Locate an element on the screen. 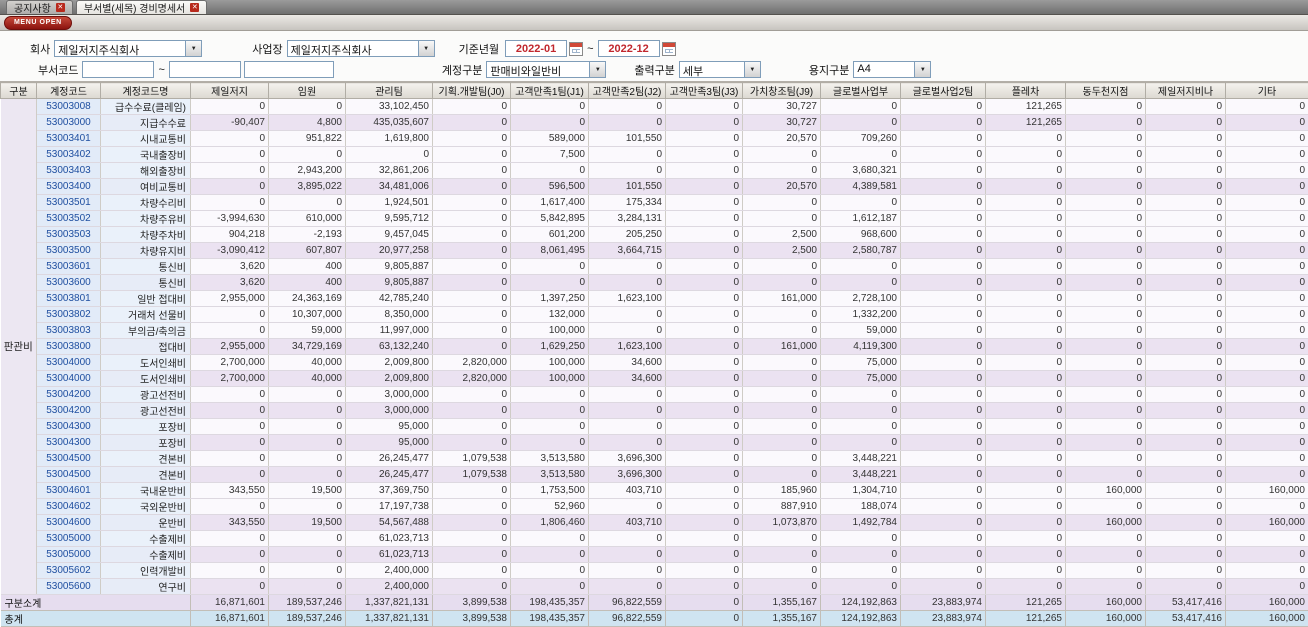  table-row: 53003601통신비3,6204009,805,88700000000000 is located at coordinates (654, 267).